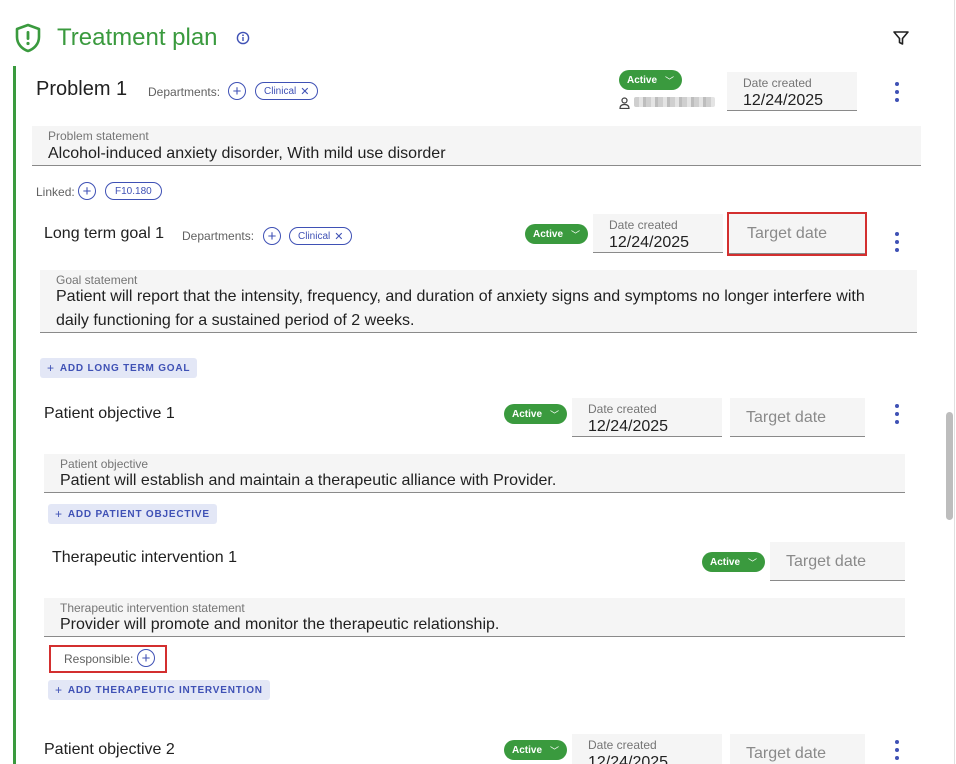 This screenshot has width=956, height=764. Describe the element at coordinates (137, 37) in the screenshot. I see `page-title: Treatment plan` at that location.